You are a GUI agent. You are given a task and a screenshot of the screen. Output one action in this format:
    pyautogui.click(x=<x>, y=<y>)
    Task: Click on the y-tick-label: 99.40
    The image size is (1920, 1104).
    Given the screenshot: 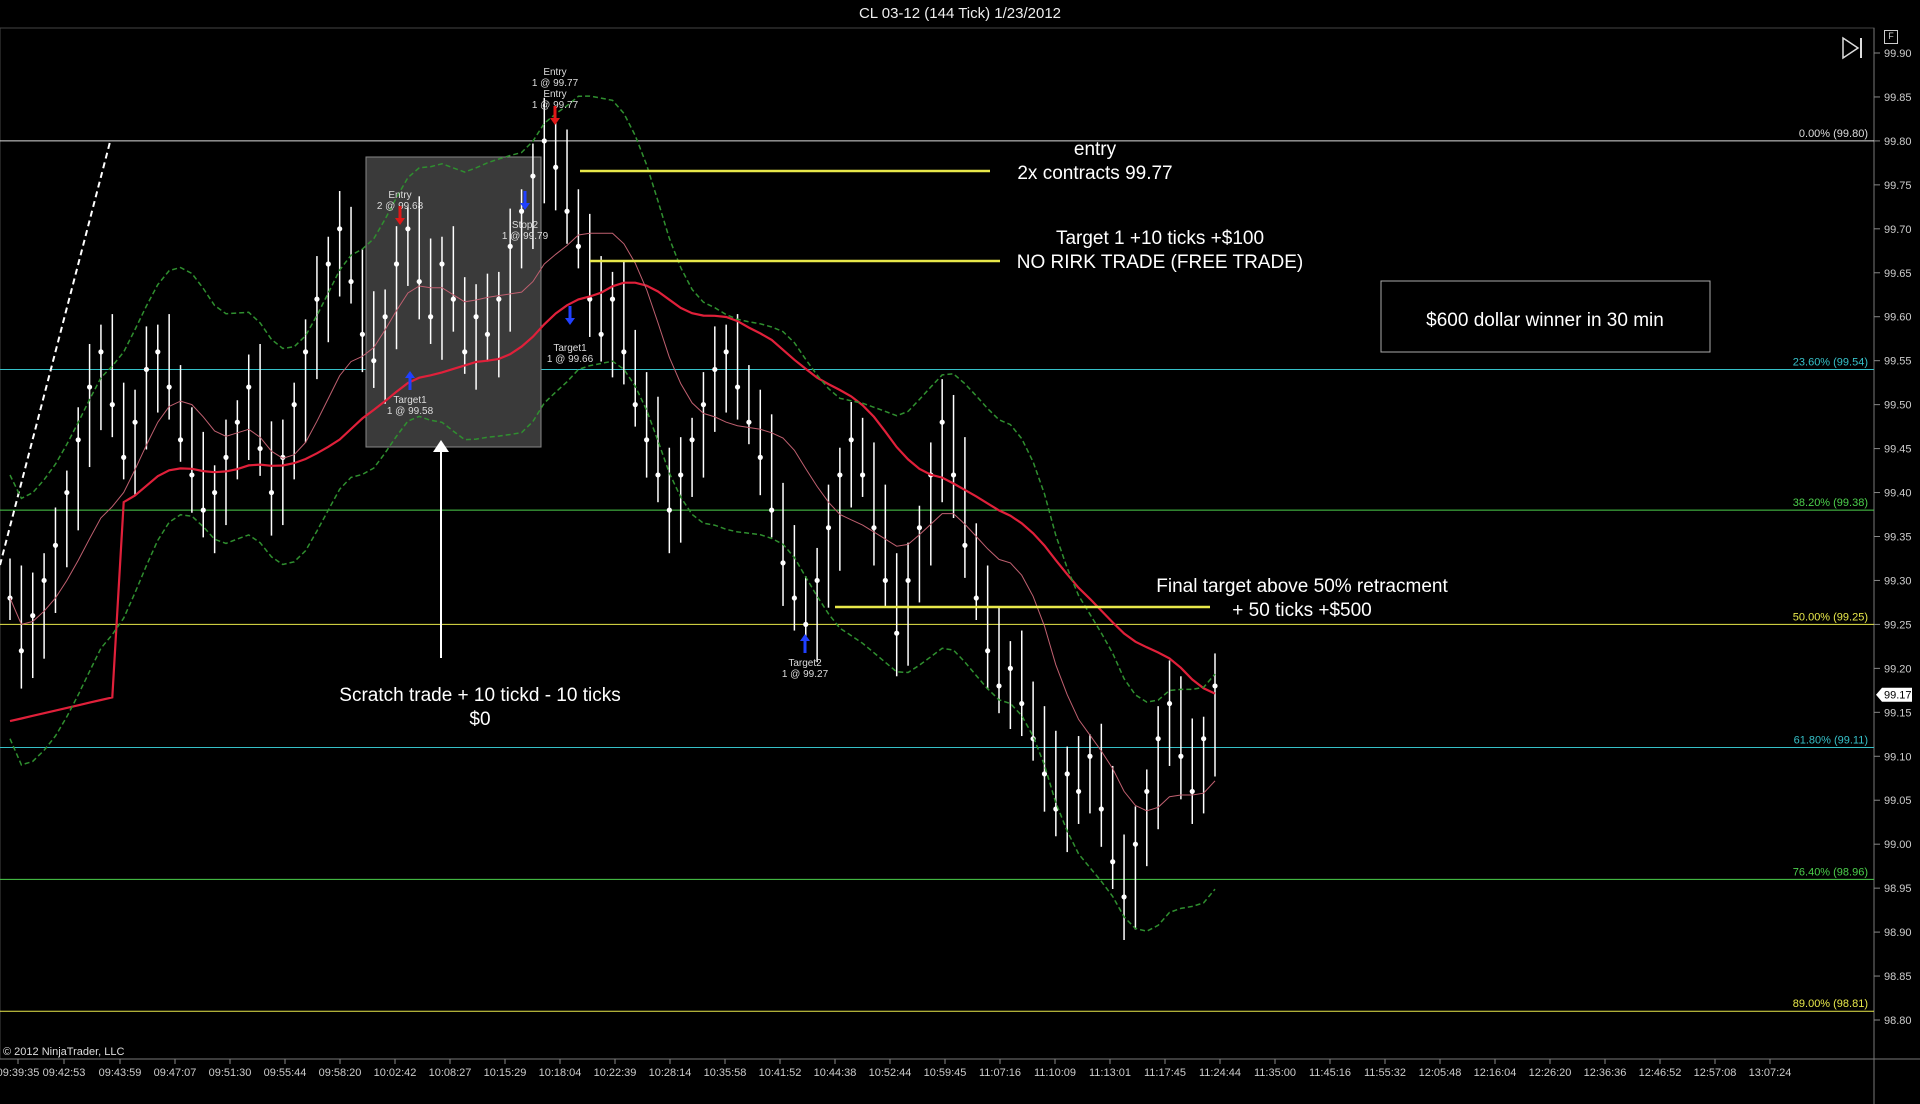 What is the action you would take?
    pyautogui.click(x=1898, y=494)
    